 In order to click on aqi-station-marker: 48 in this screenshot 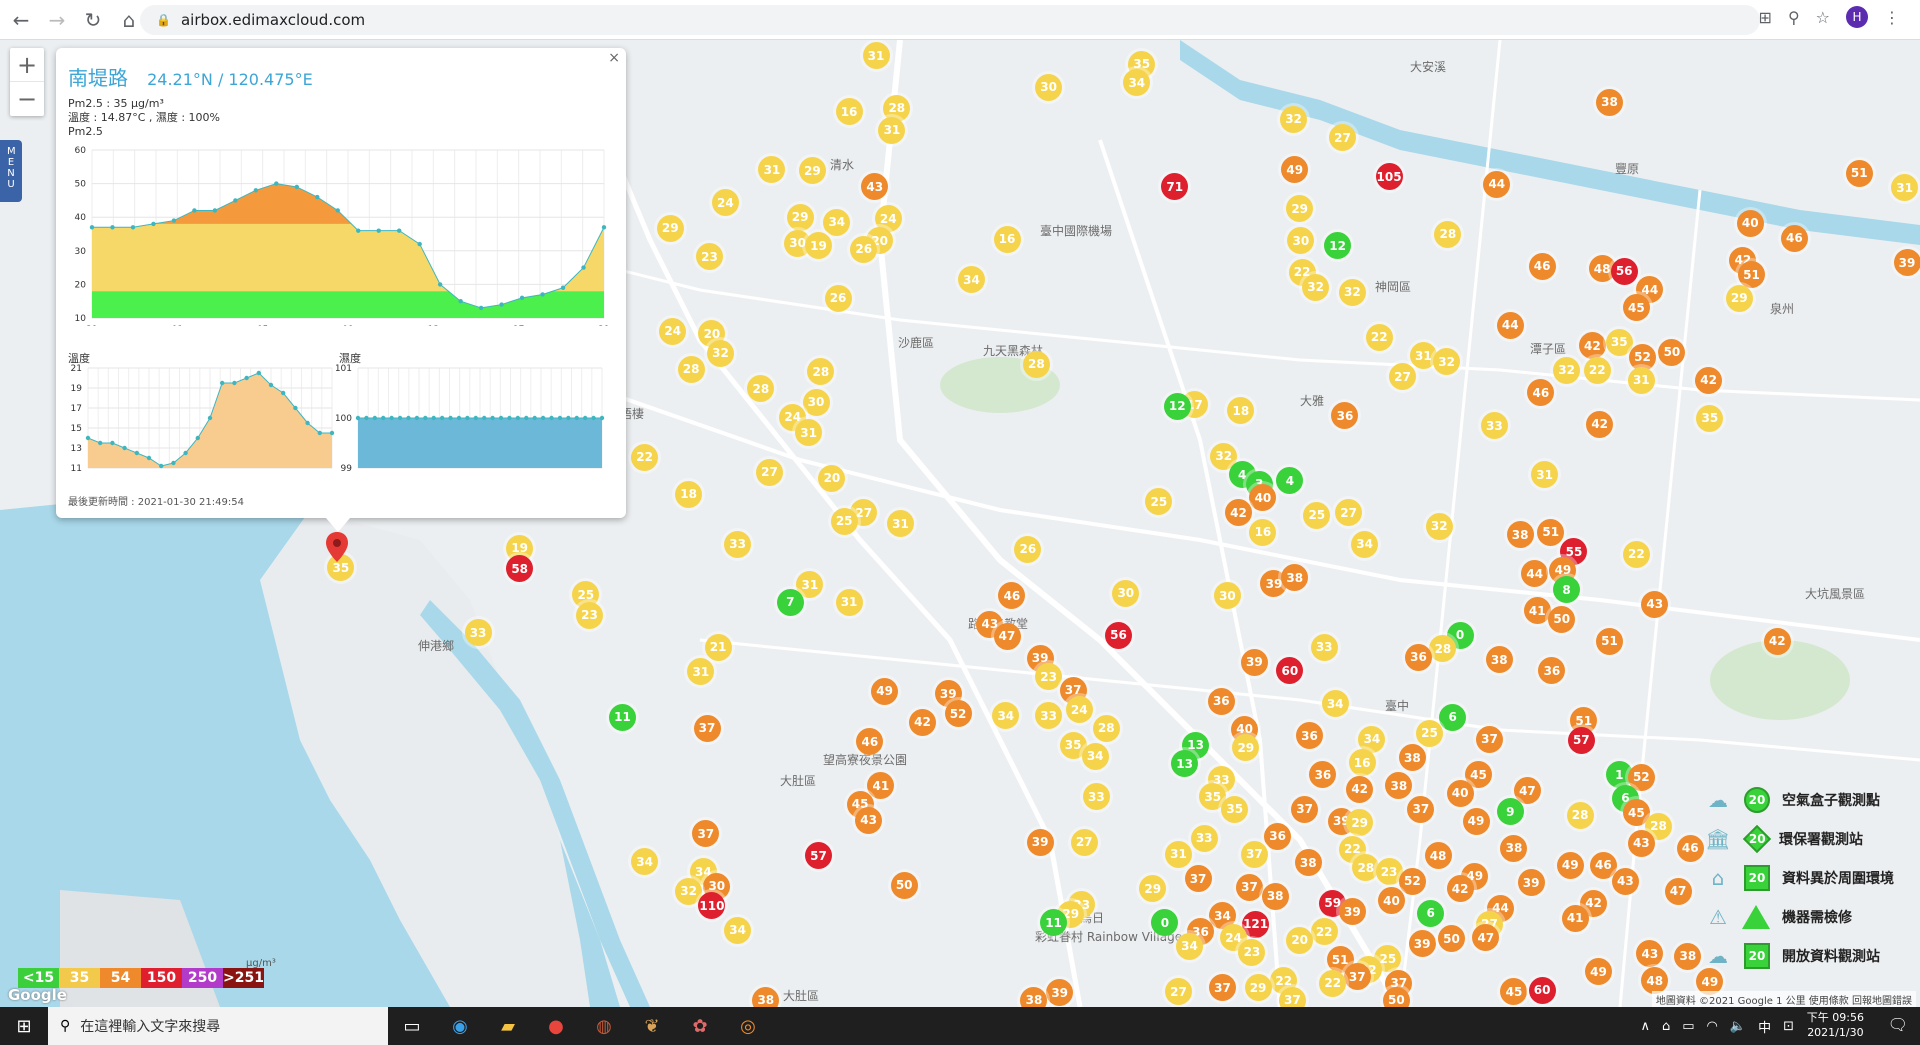, I will do `click(1438, 856)`.